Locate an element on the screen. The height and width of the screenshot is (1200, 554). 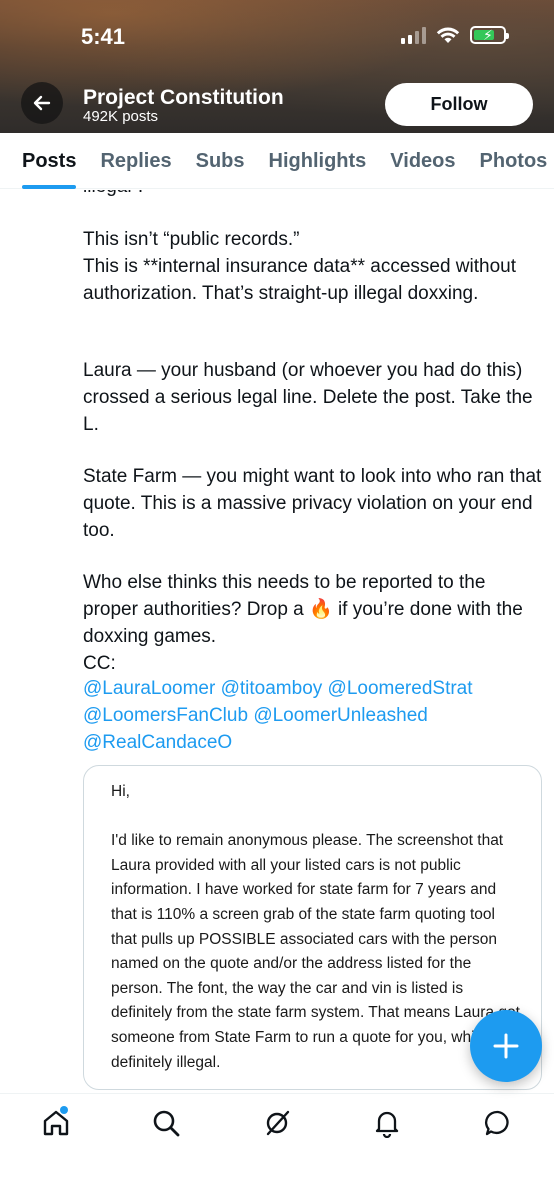
tab-posts: Posts is located at coordinates (49, 161).